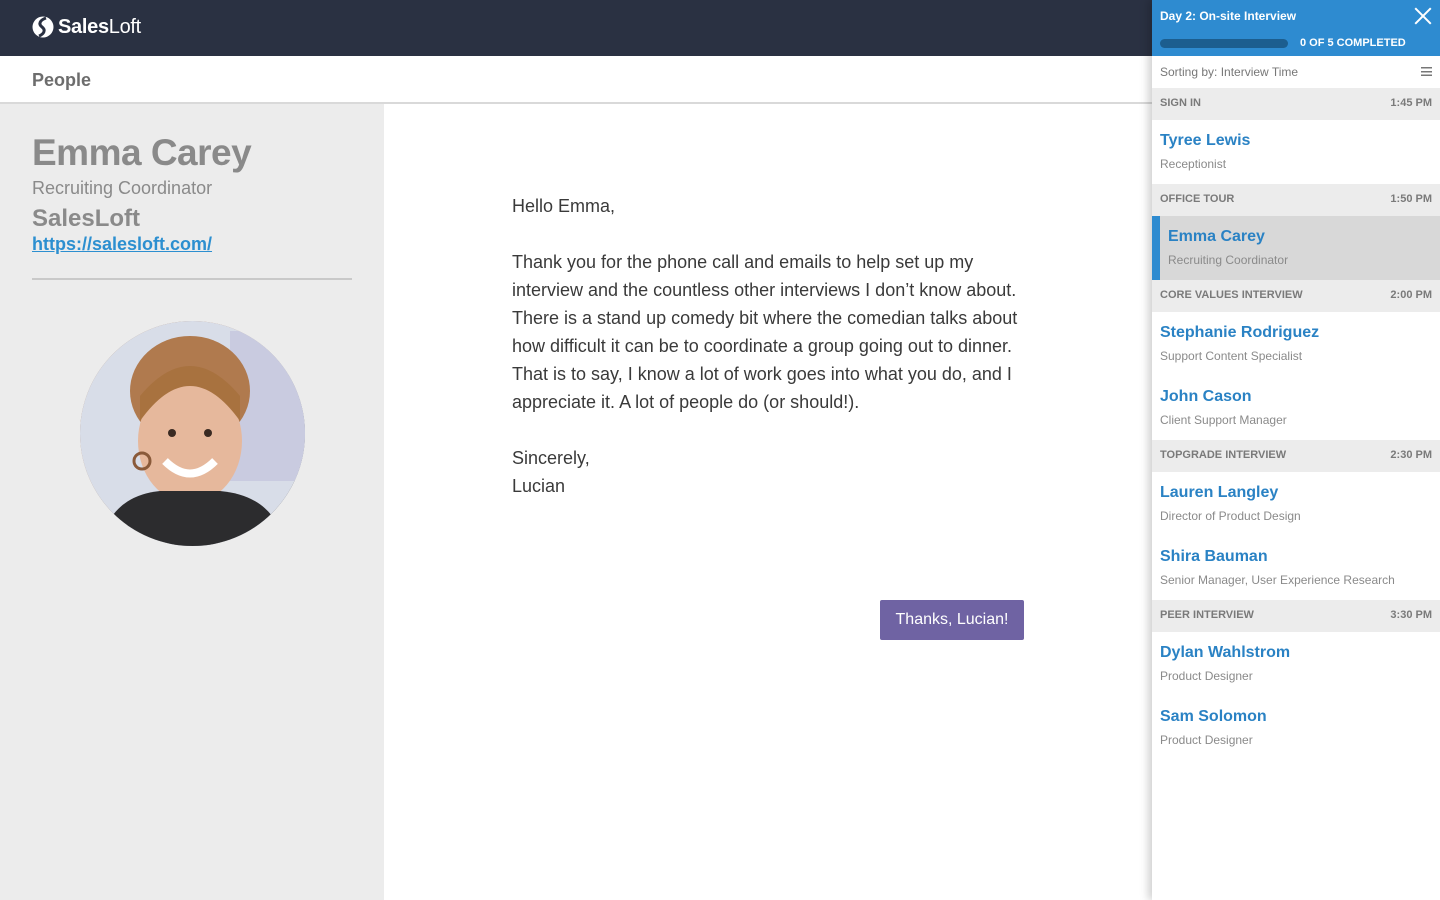 This screenshot has height=900, width=1440. I want to click on interviewer-name: Tyree Lewis, so click(1205, 140).